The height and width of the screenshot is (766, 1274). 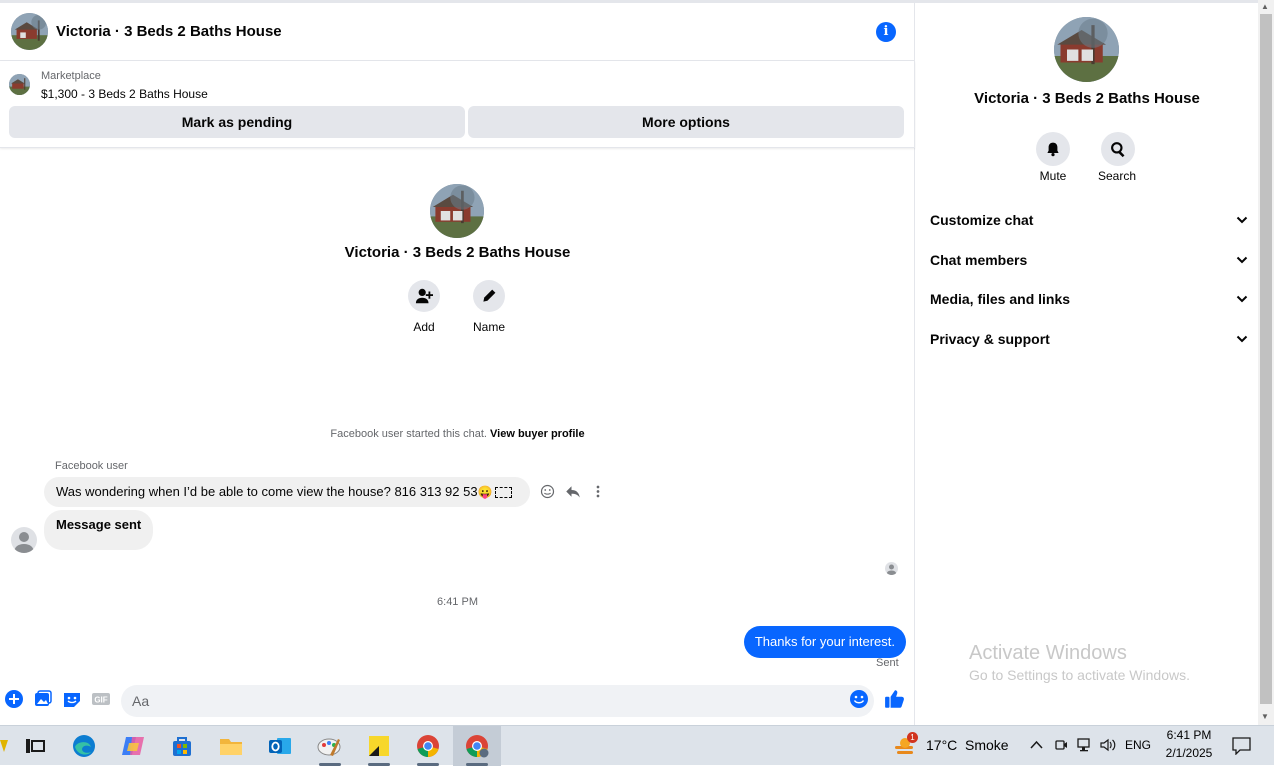 I want to click on search-icon, so click(x=1117, y=149).